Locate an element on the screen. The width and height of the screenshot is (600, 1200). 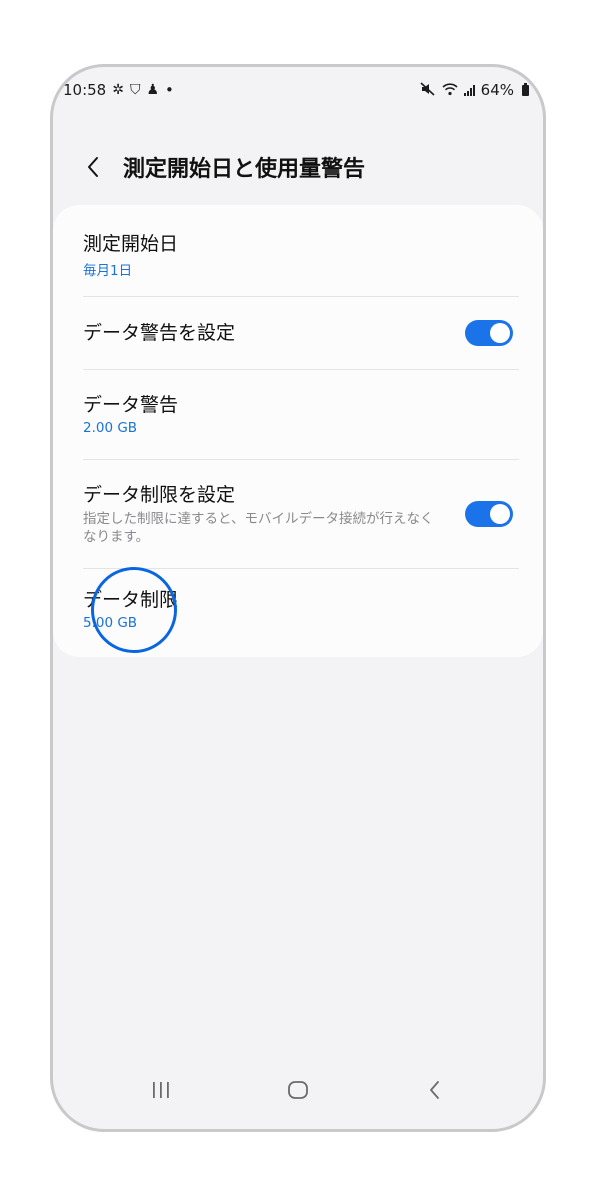
set-warning-toggle is located at coordinates (489, 333).